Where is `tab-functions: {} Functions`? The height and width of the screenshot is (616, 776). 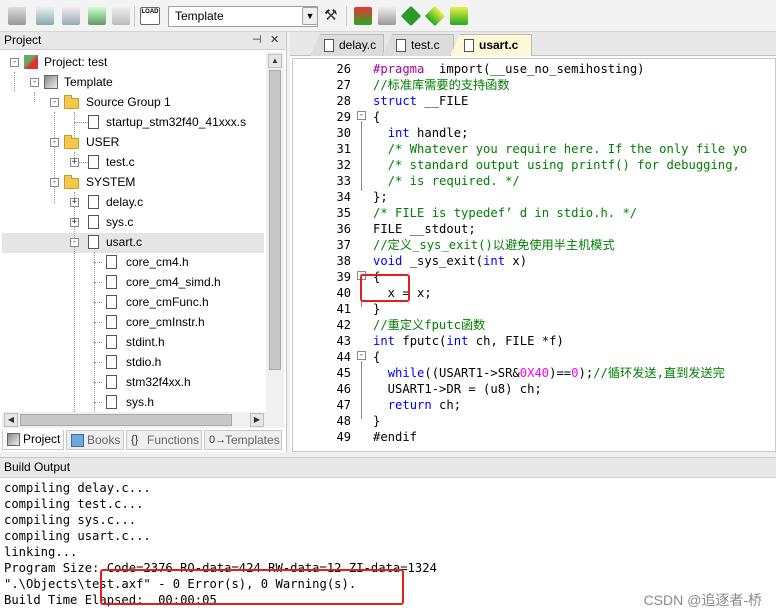
tab-functions: {} Functions is located at coordinates (164, 440).